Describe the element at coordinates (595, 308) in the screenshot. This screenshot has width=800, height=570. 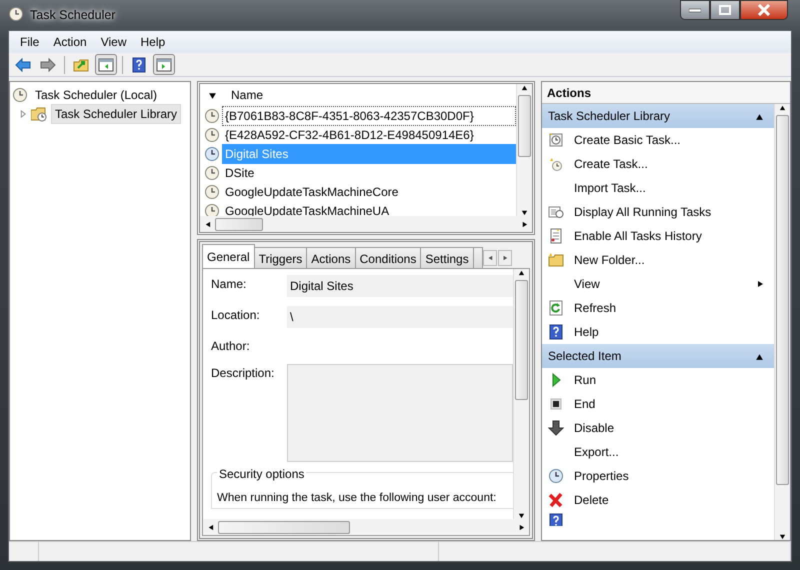
I see `action-link: Refresh` at that location.